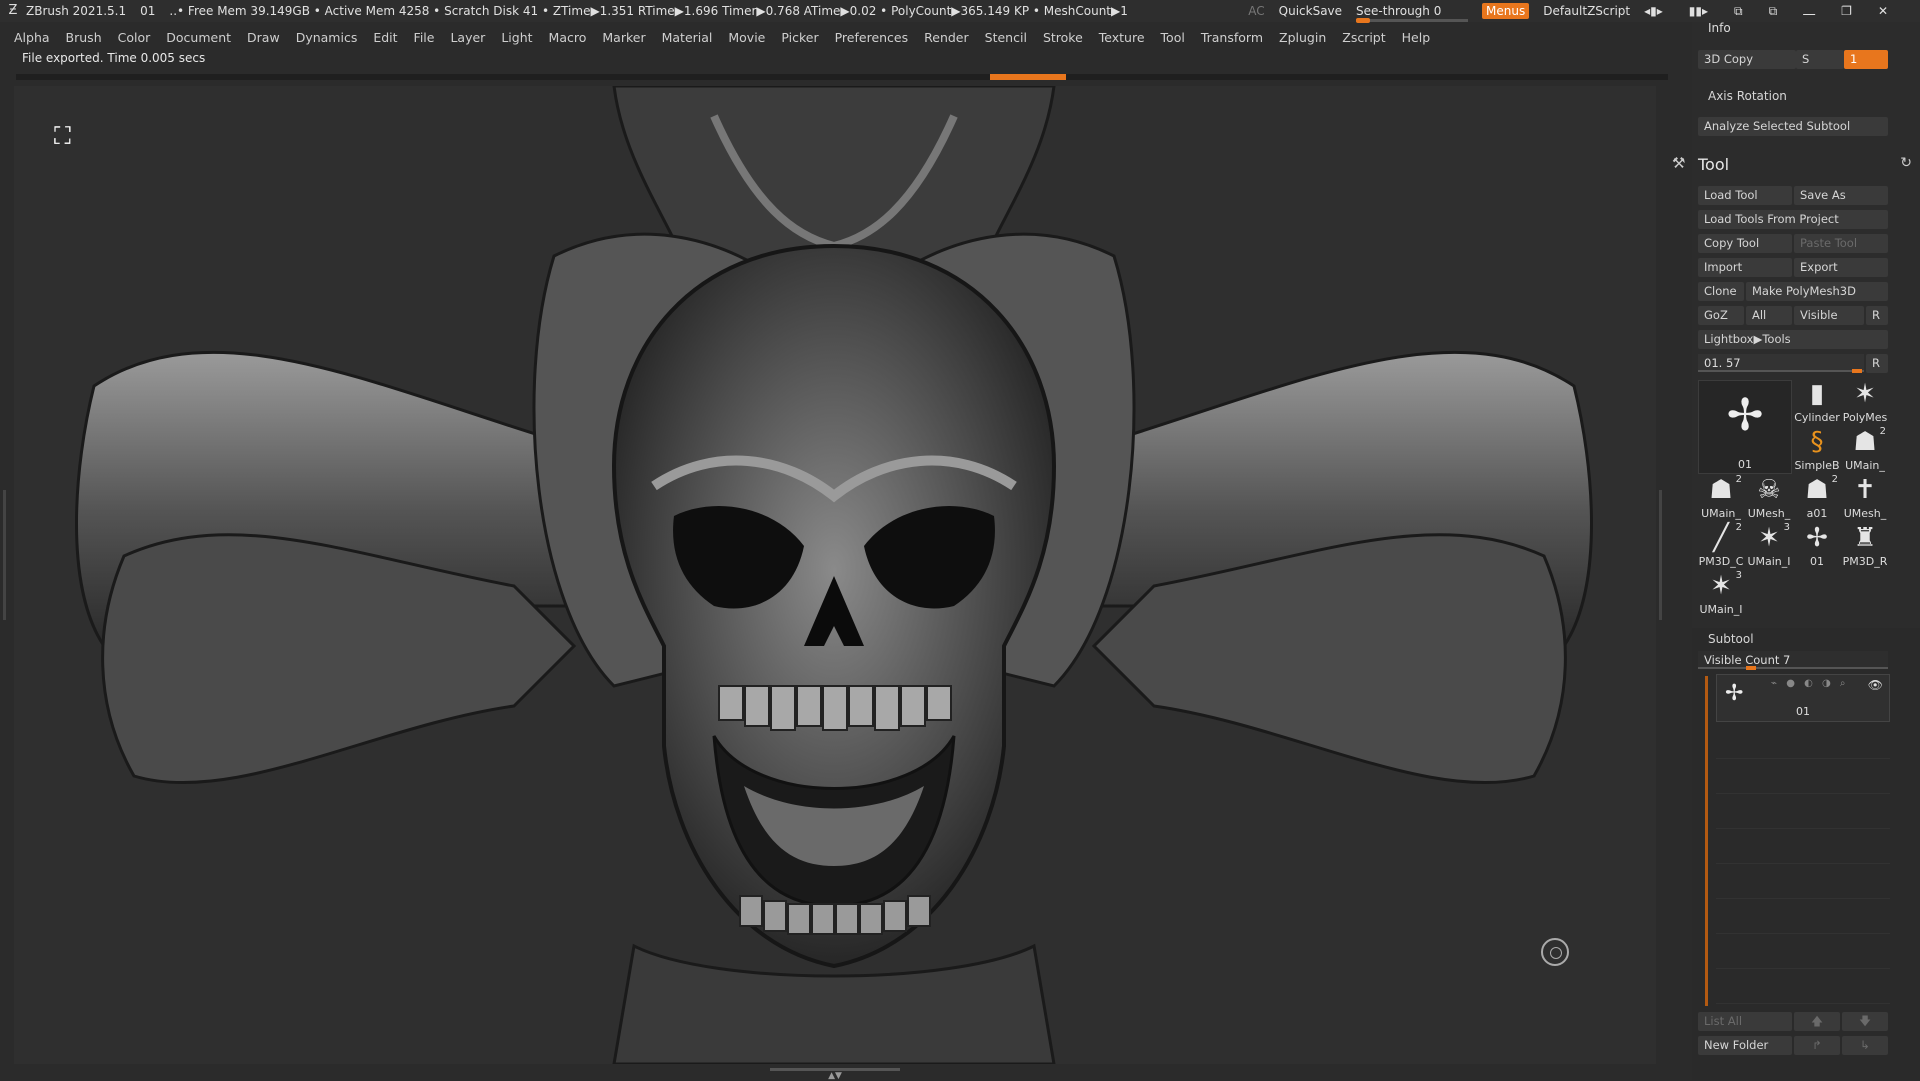 The width and height of the screenshot is (1920, 1081). I want to click on tool-slider-r-button: R, so click(1877, 363).